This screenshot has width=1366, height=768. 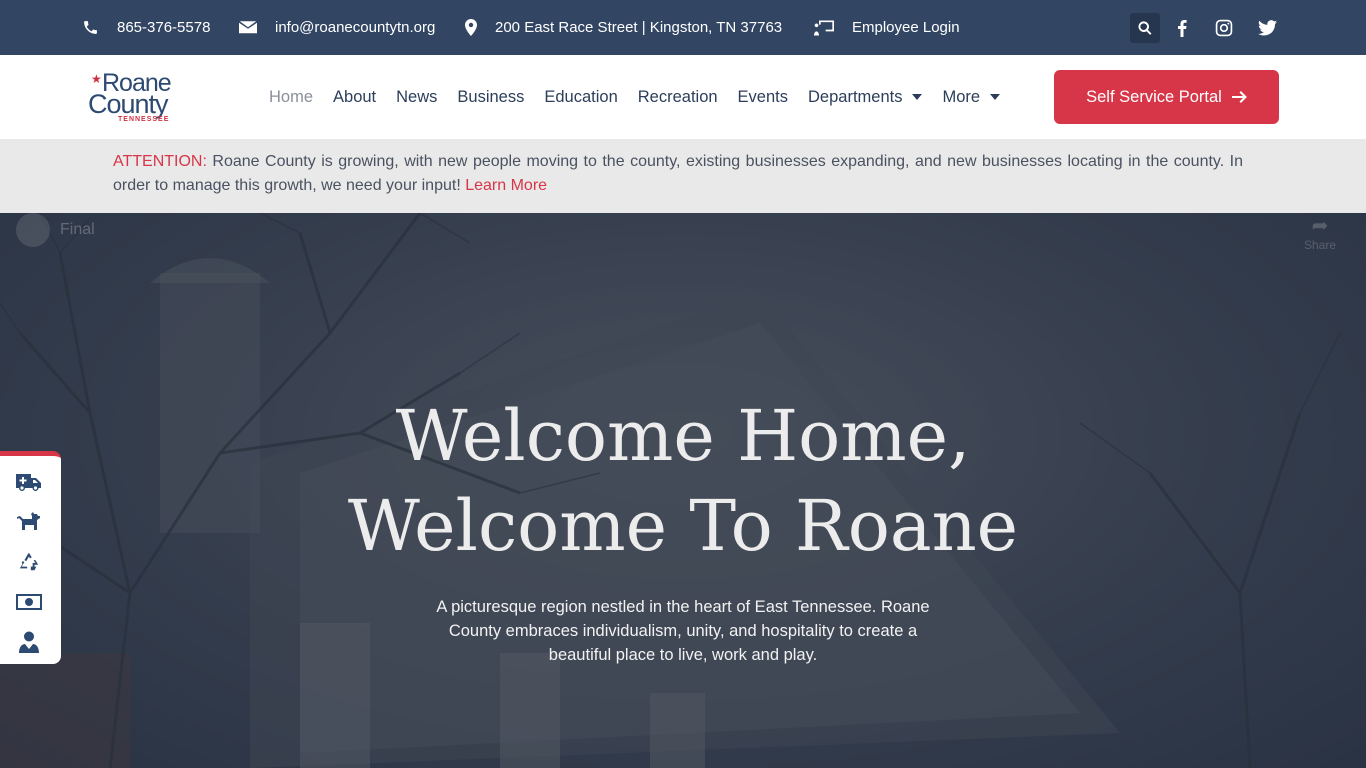 I want to click on dog-icon, so click(x=29, y=522).